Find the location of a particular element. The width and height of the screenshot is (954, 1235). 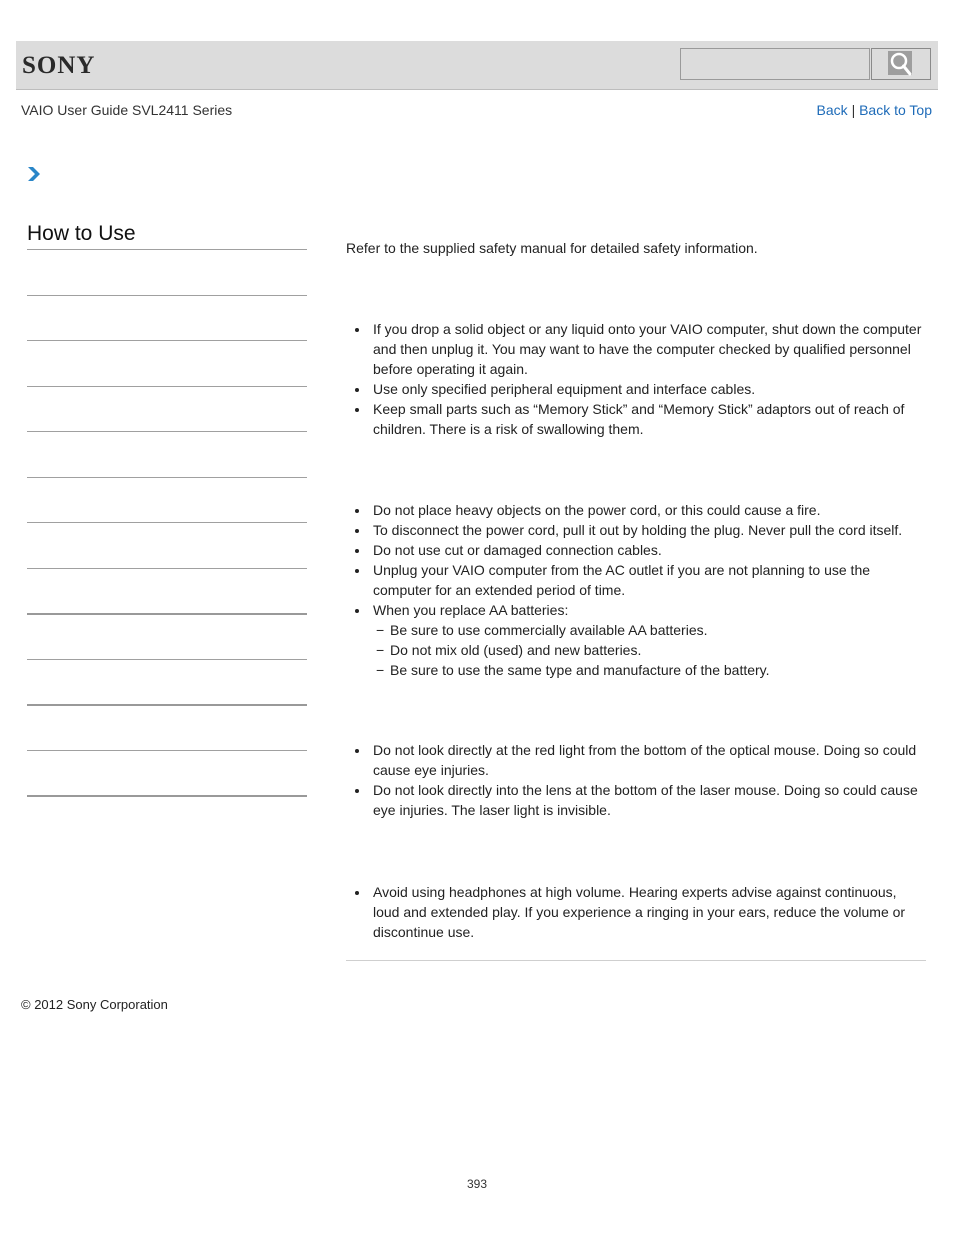

search-button is located at coordinates (901, 64).